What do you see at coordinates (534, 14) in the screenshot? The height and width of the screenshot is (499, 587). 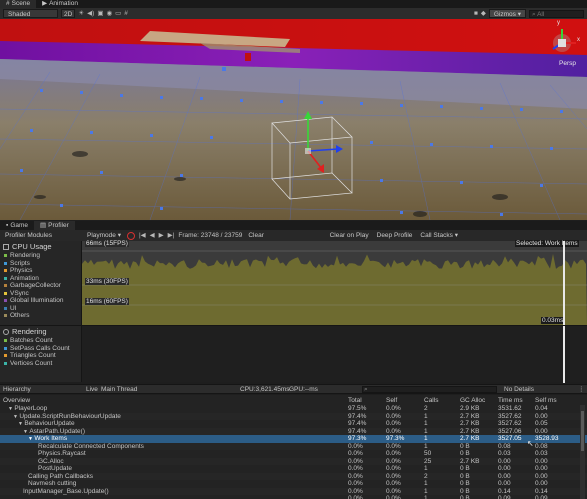 I see `search-icon: ⌕` at bounding box center [534, 14].